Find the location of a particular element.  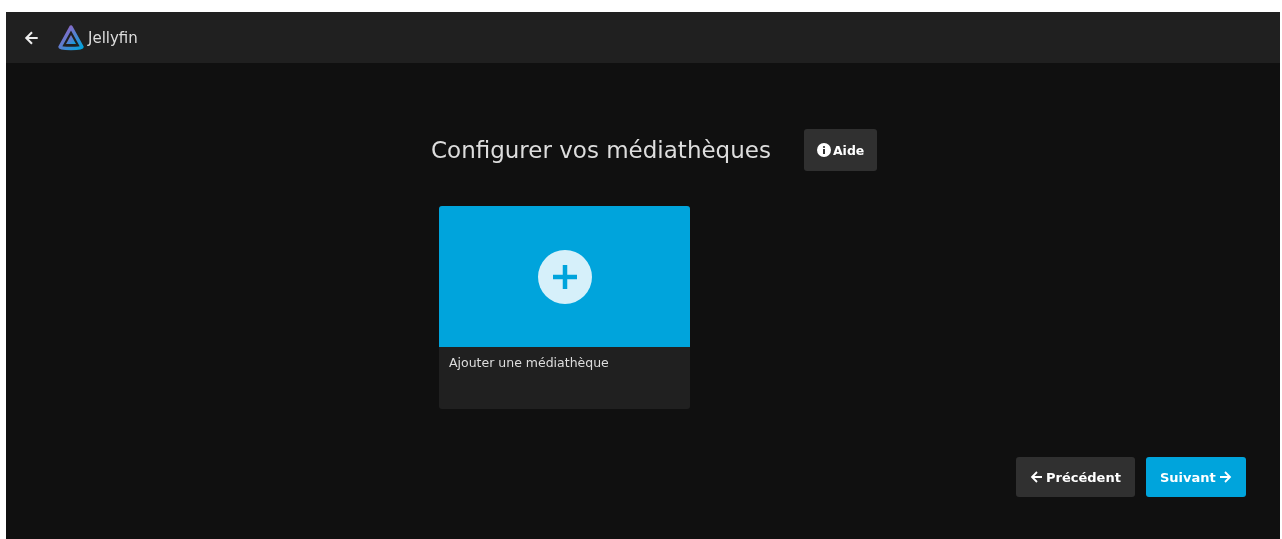

left-arrow-icon is located at coordinates (1037, 477).